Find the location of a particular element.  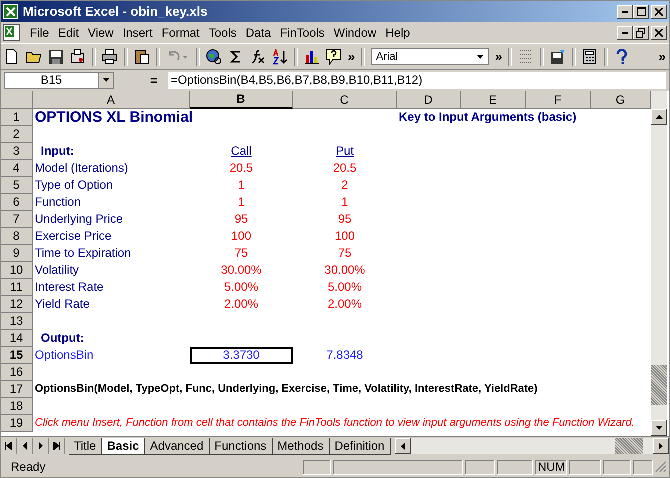

row-header: 13 is located at coordinates (17, 321).